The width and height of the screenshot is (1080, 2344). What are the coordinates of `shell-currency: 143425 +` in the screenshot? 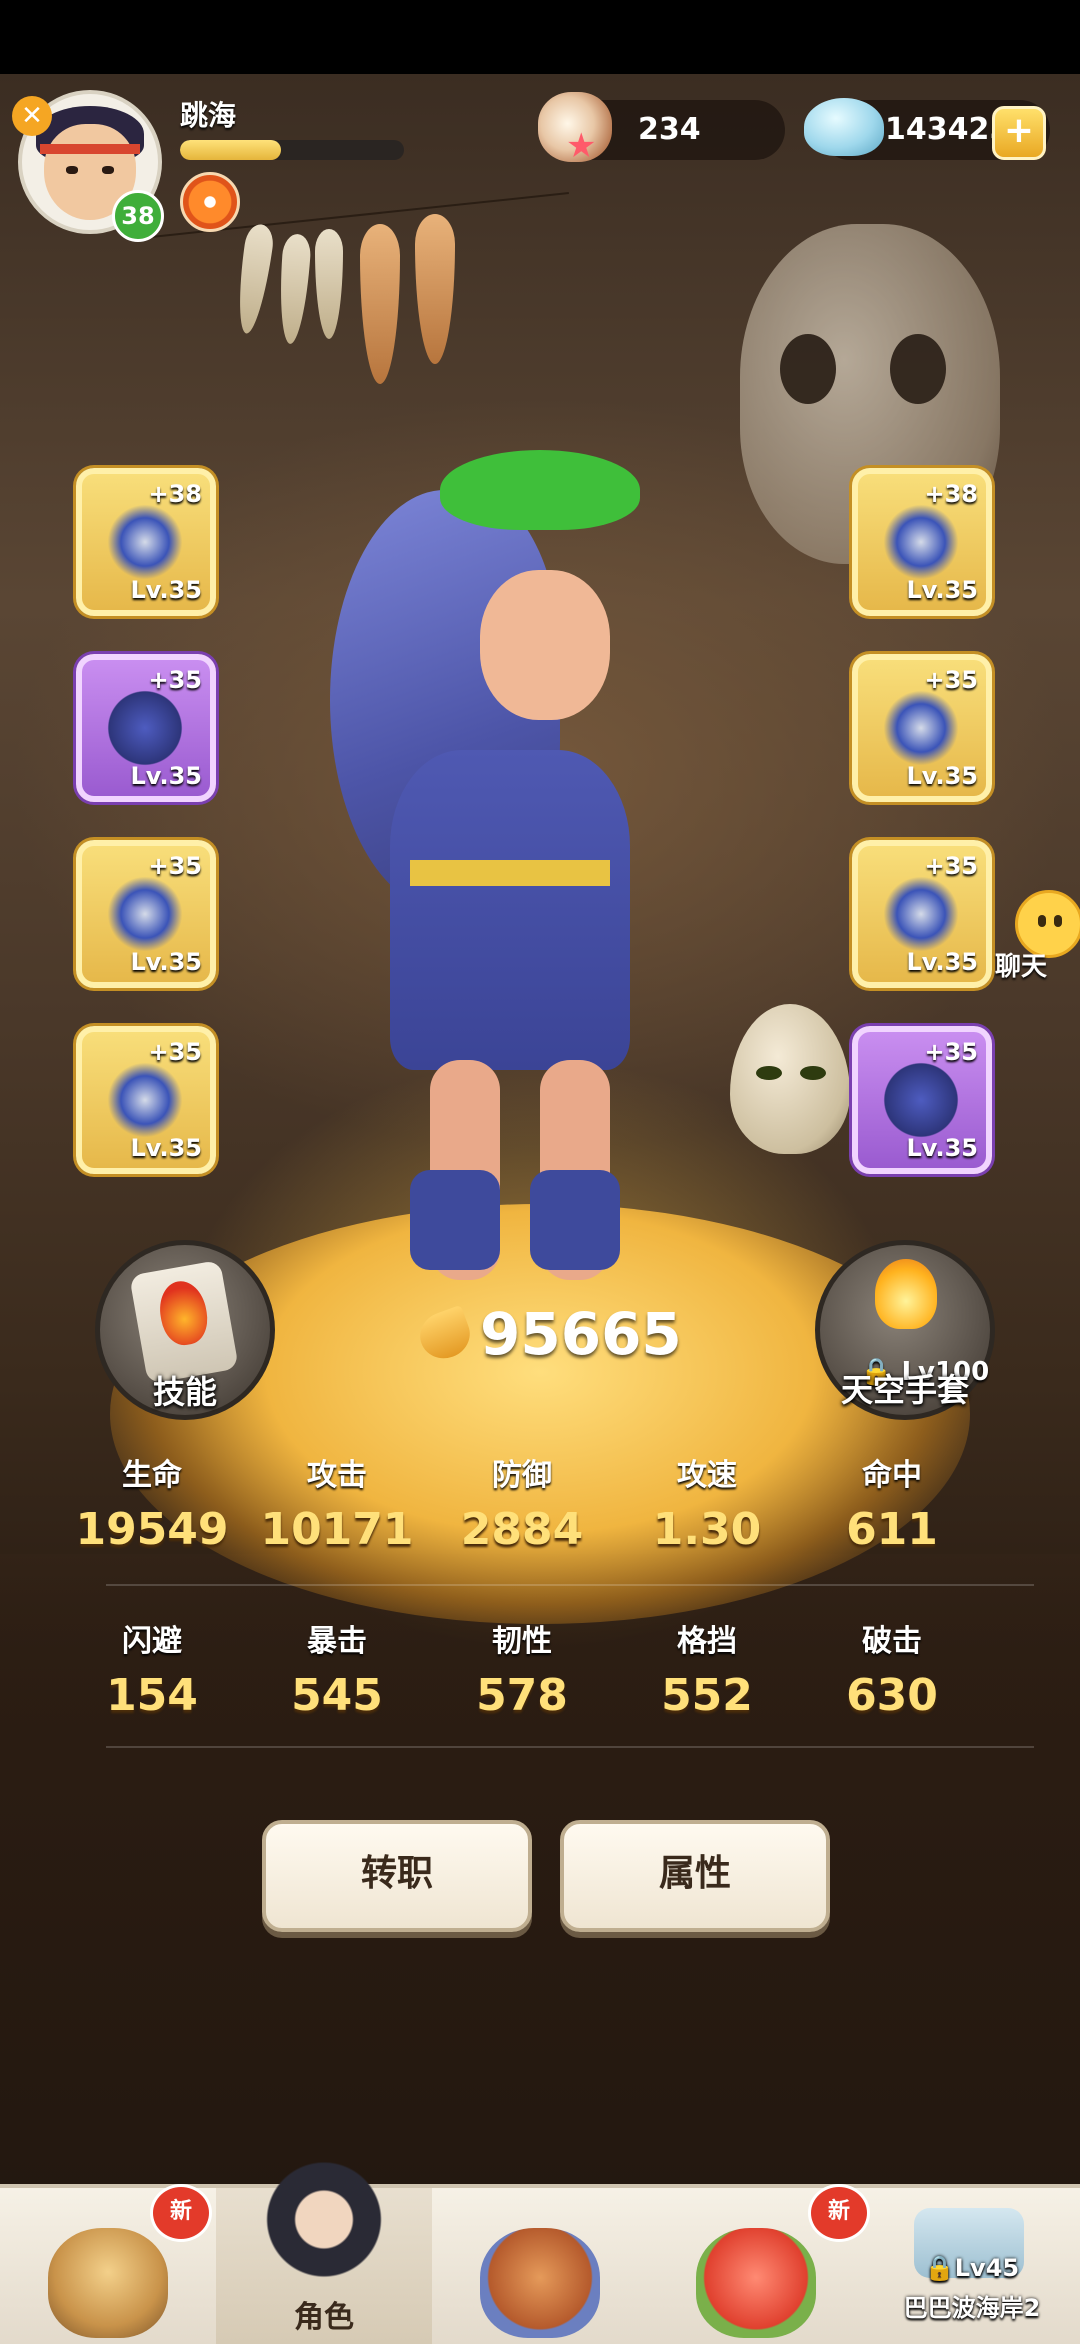 It's located at (927, 129).